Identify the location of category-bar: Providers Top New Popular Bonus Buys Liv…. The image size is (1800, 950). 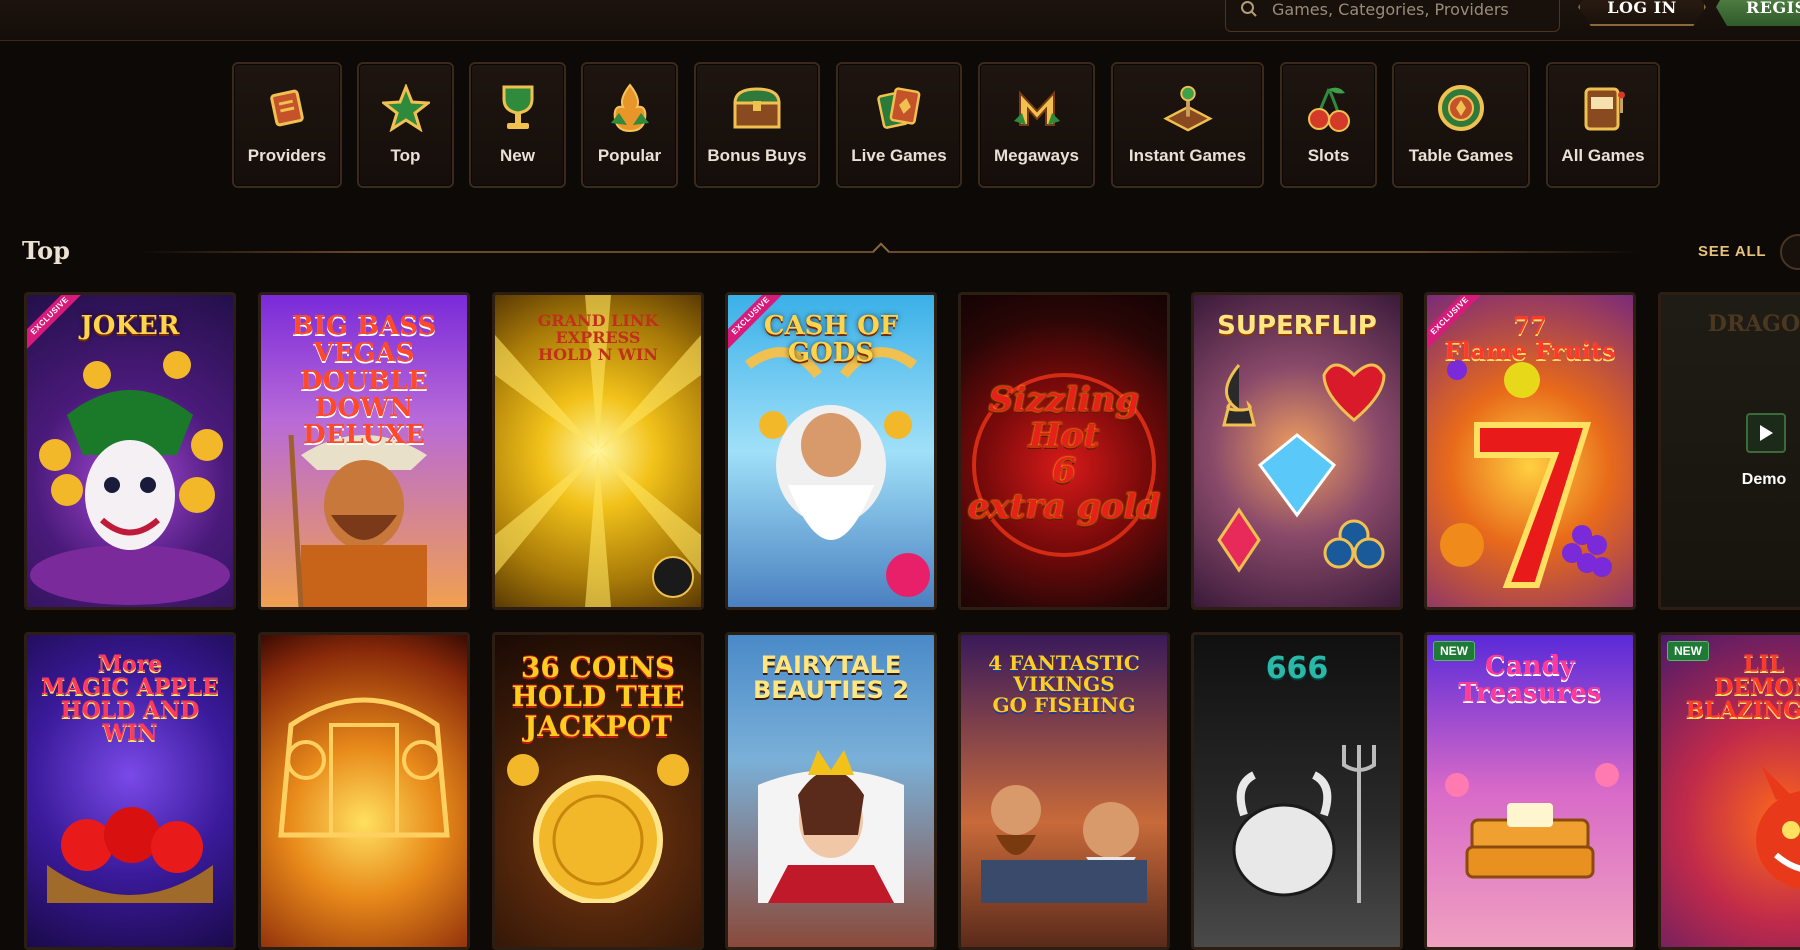
(900, 126).